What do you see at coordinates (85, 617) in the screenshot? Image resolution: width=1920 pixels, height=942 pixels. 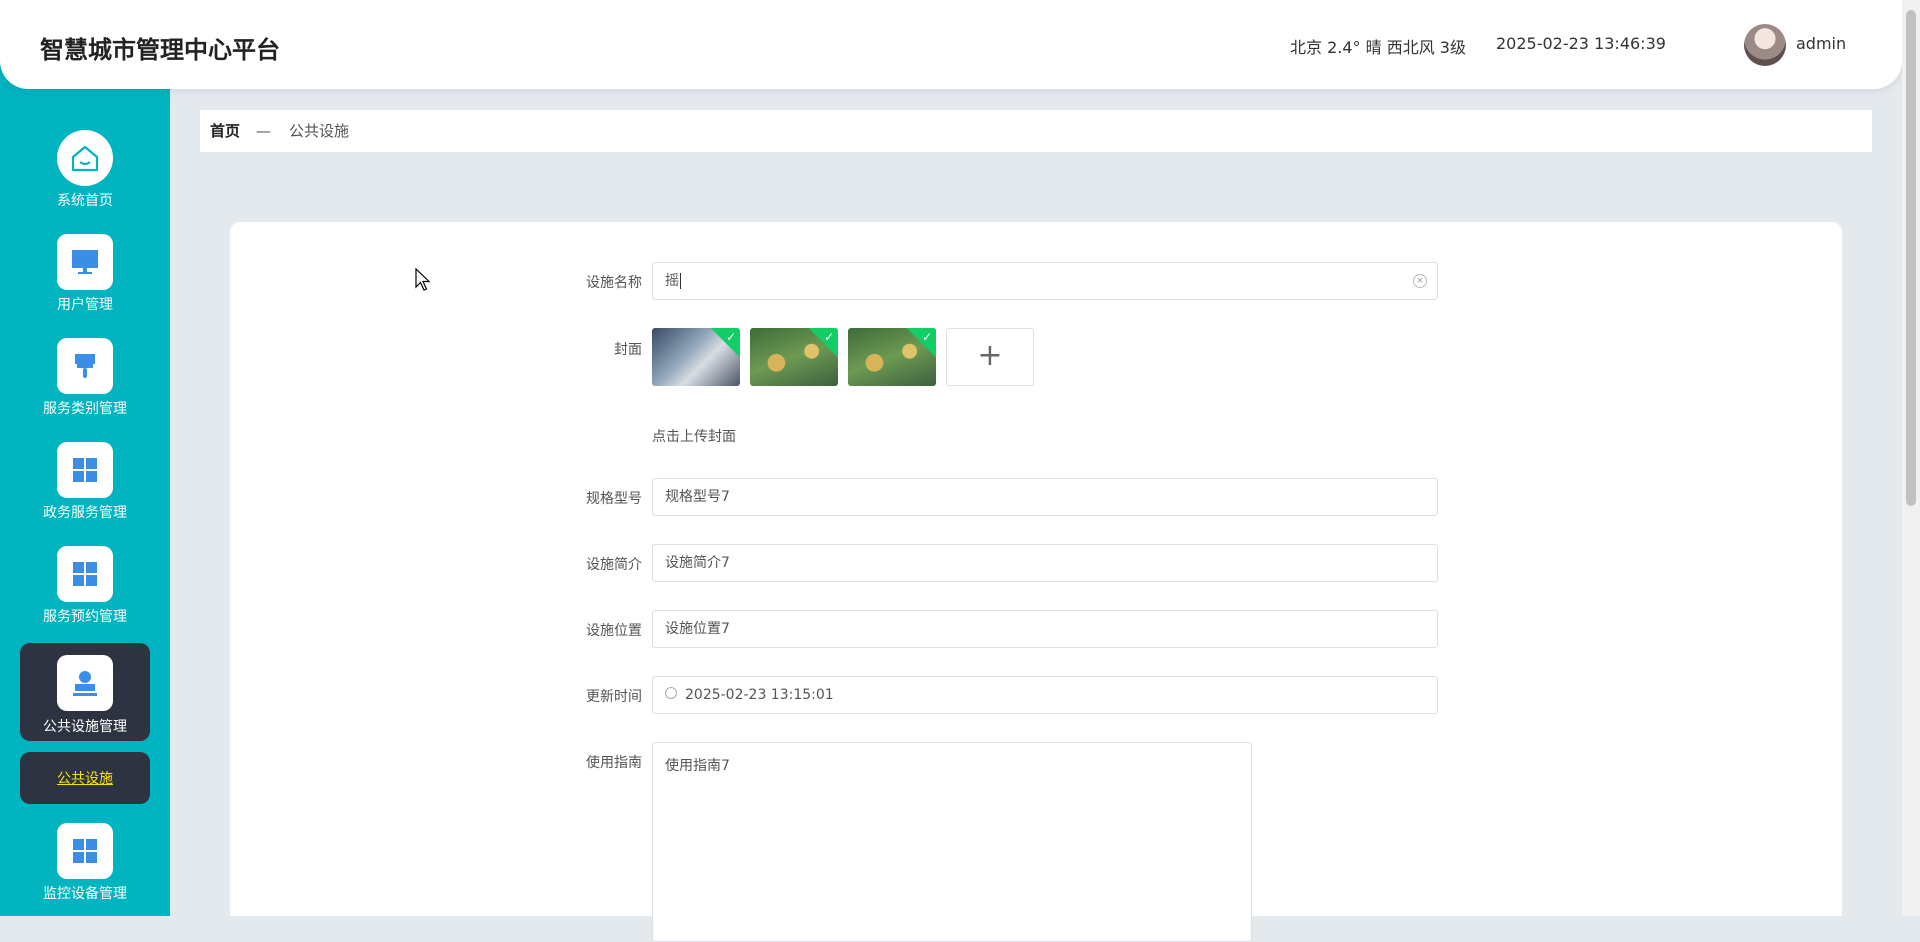 I see `sidebar-item-label: 服务预约管理` at bounding box center [85, 617].